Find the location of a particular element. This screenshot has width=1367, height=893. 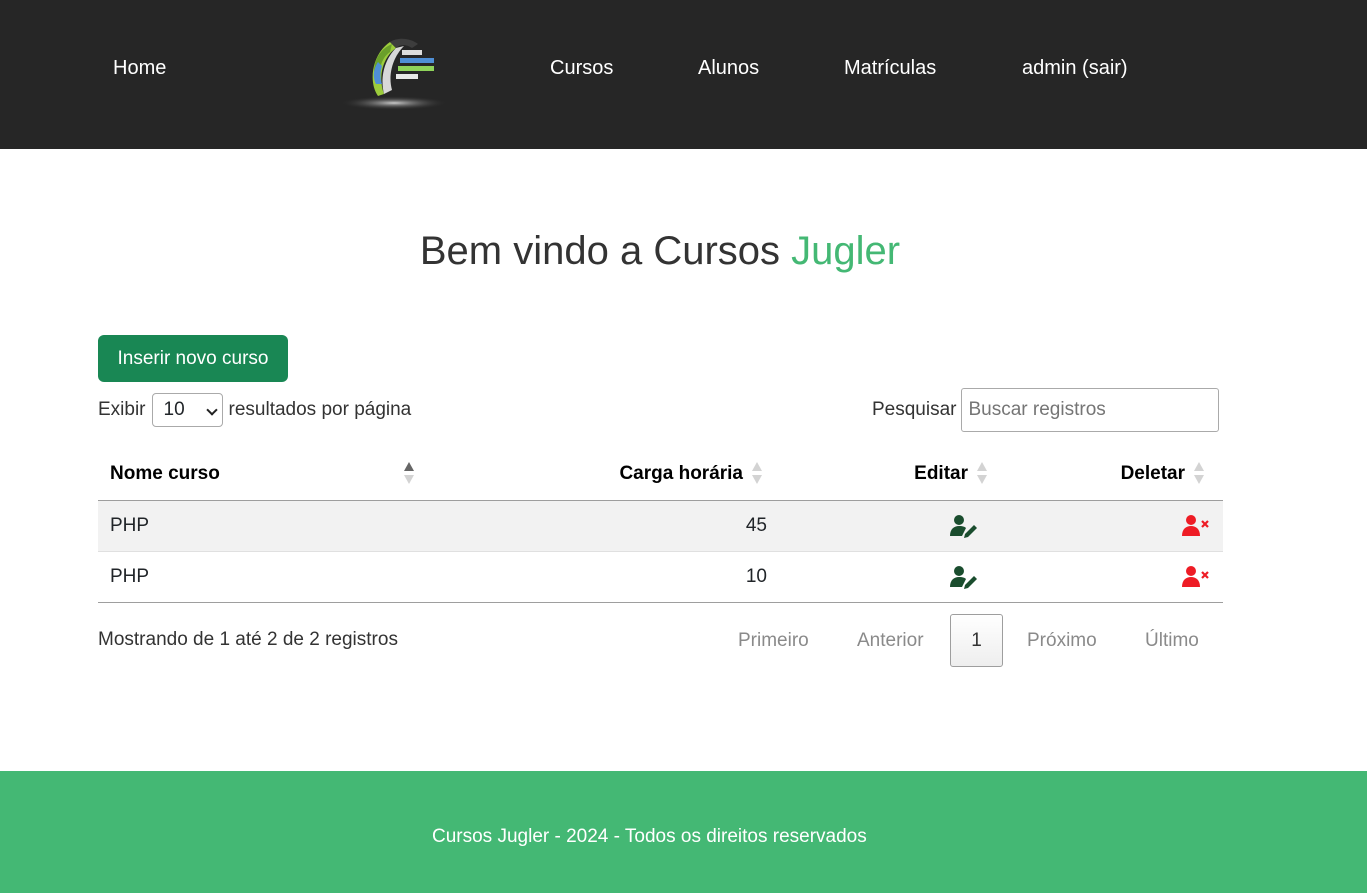

page-length-prefix: Exibir is located at coordinates (122, 409).